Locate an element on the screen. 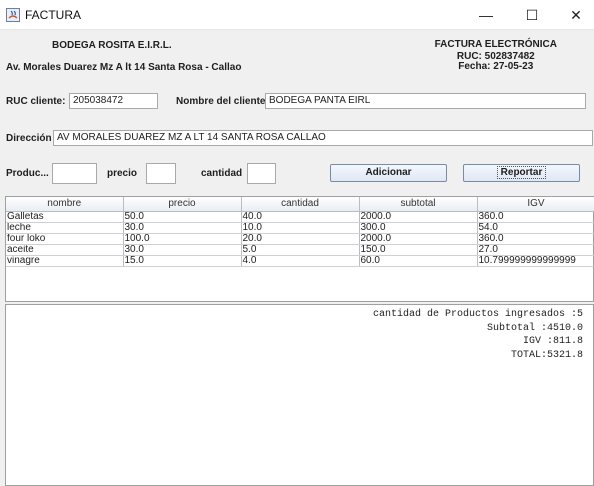 Image resolution: width=594 pixels, height=486 pixels. table-cell: 10.0 is located at coordinates (300, 228).